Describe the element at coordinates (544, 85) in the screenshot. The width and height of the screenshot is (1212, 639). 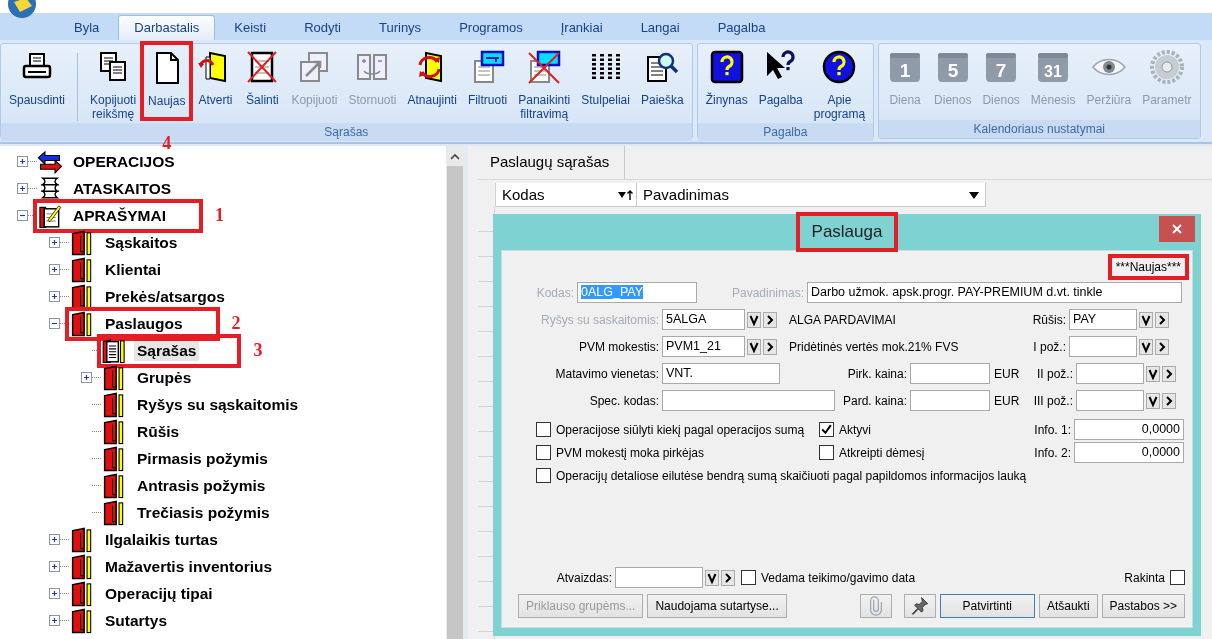
I see `ribbon-button: Panaikinti filtravimą` at that location.